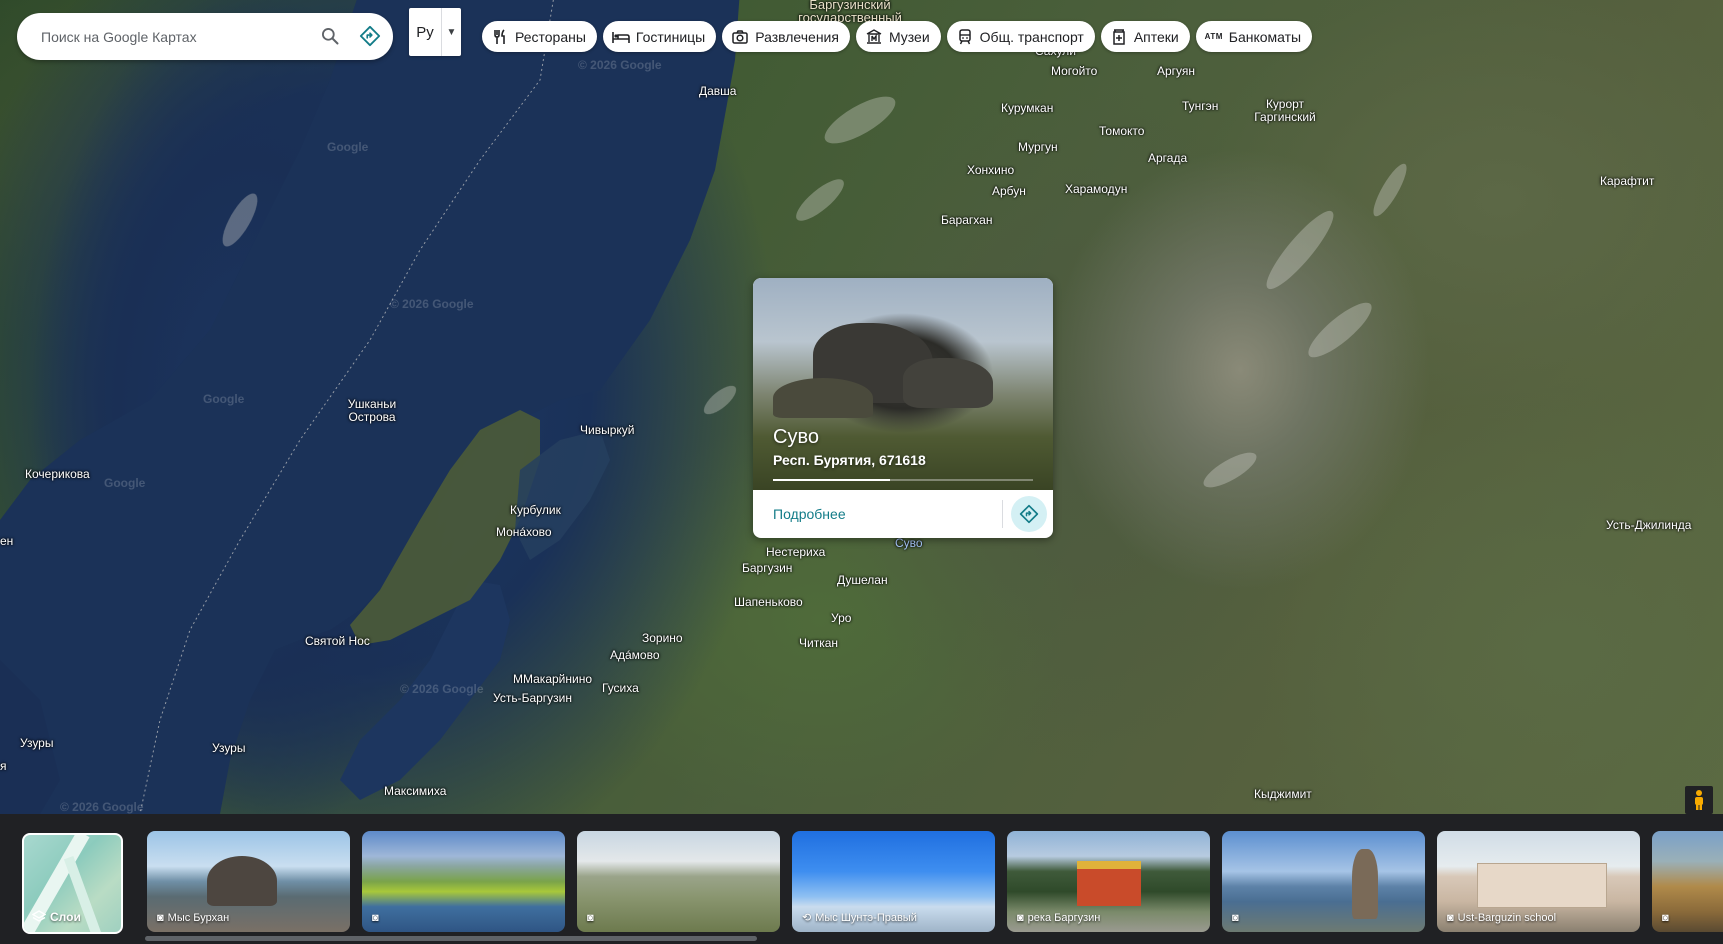  Describe the element at coordinates (372, 411) in the screenshot. I see `map-label: Ушканьи Острова` at that location.